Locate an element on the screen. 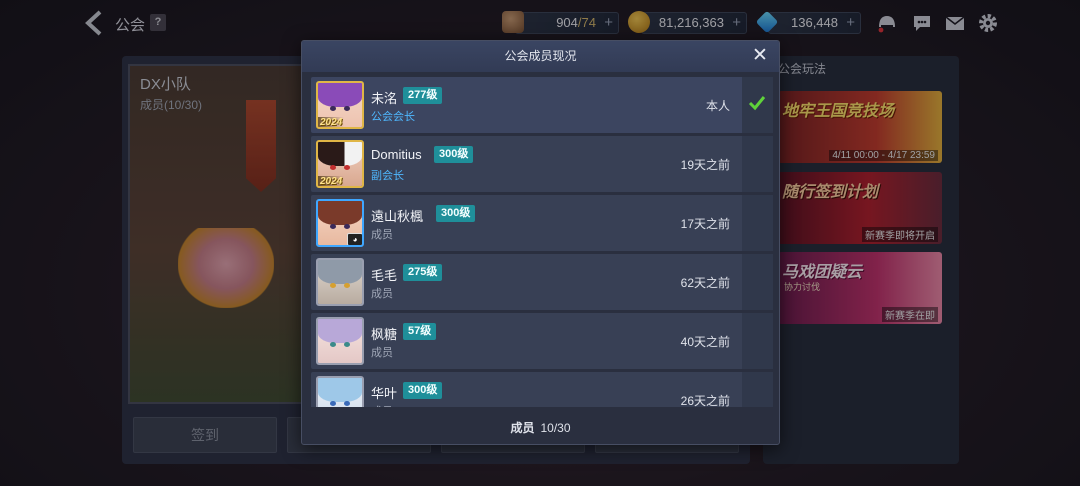 The height and width of the screenshot is (486, 1080). member-name: 遠山秋楓 is located at coordinates (397, 216).